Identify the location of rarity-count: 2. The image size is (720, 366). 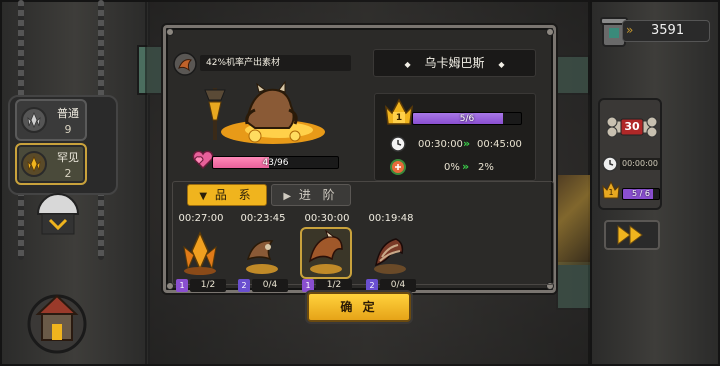
(68, 173).